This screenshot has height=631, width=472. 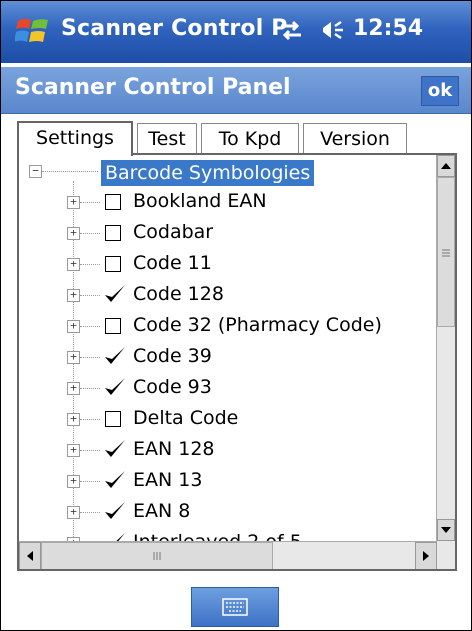 What do you see at coordinates (153, 87) in the screenshot?
I see `page-title: Scanner Control Panel` at bounding box center [153, 87].